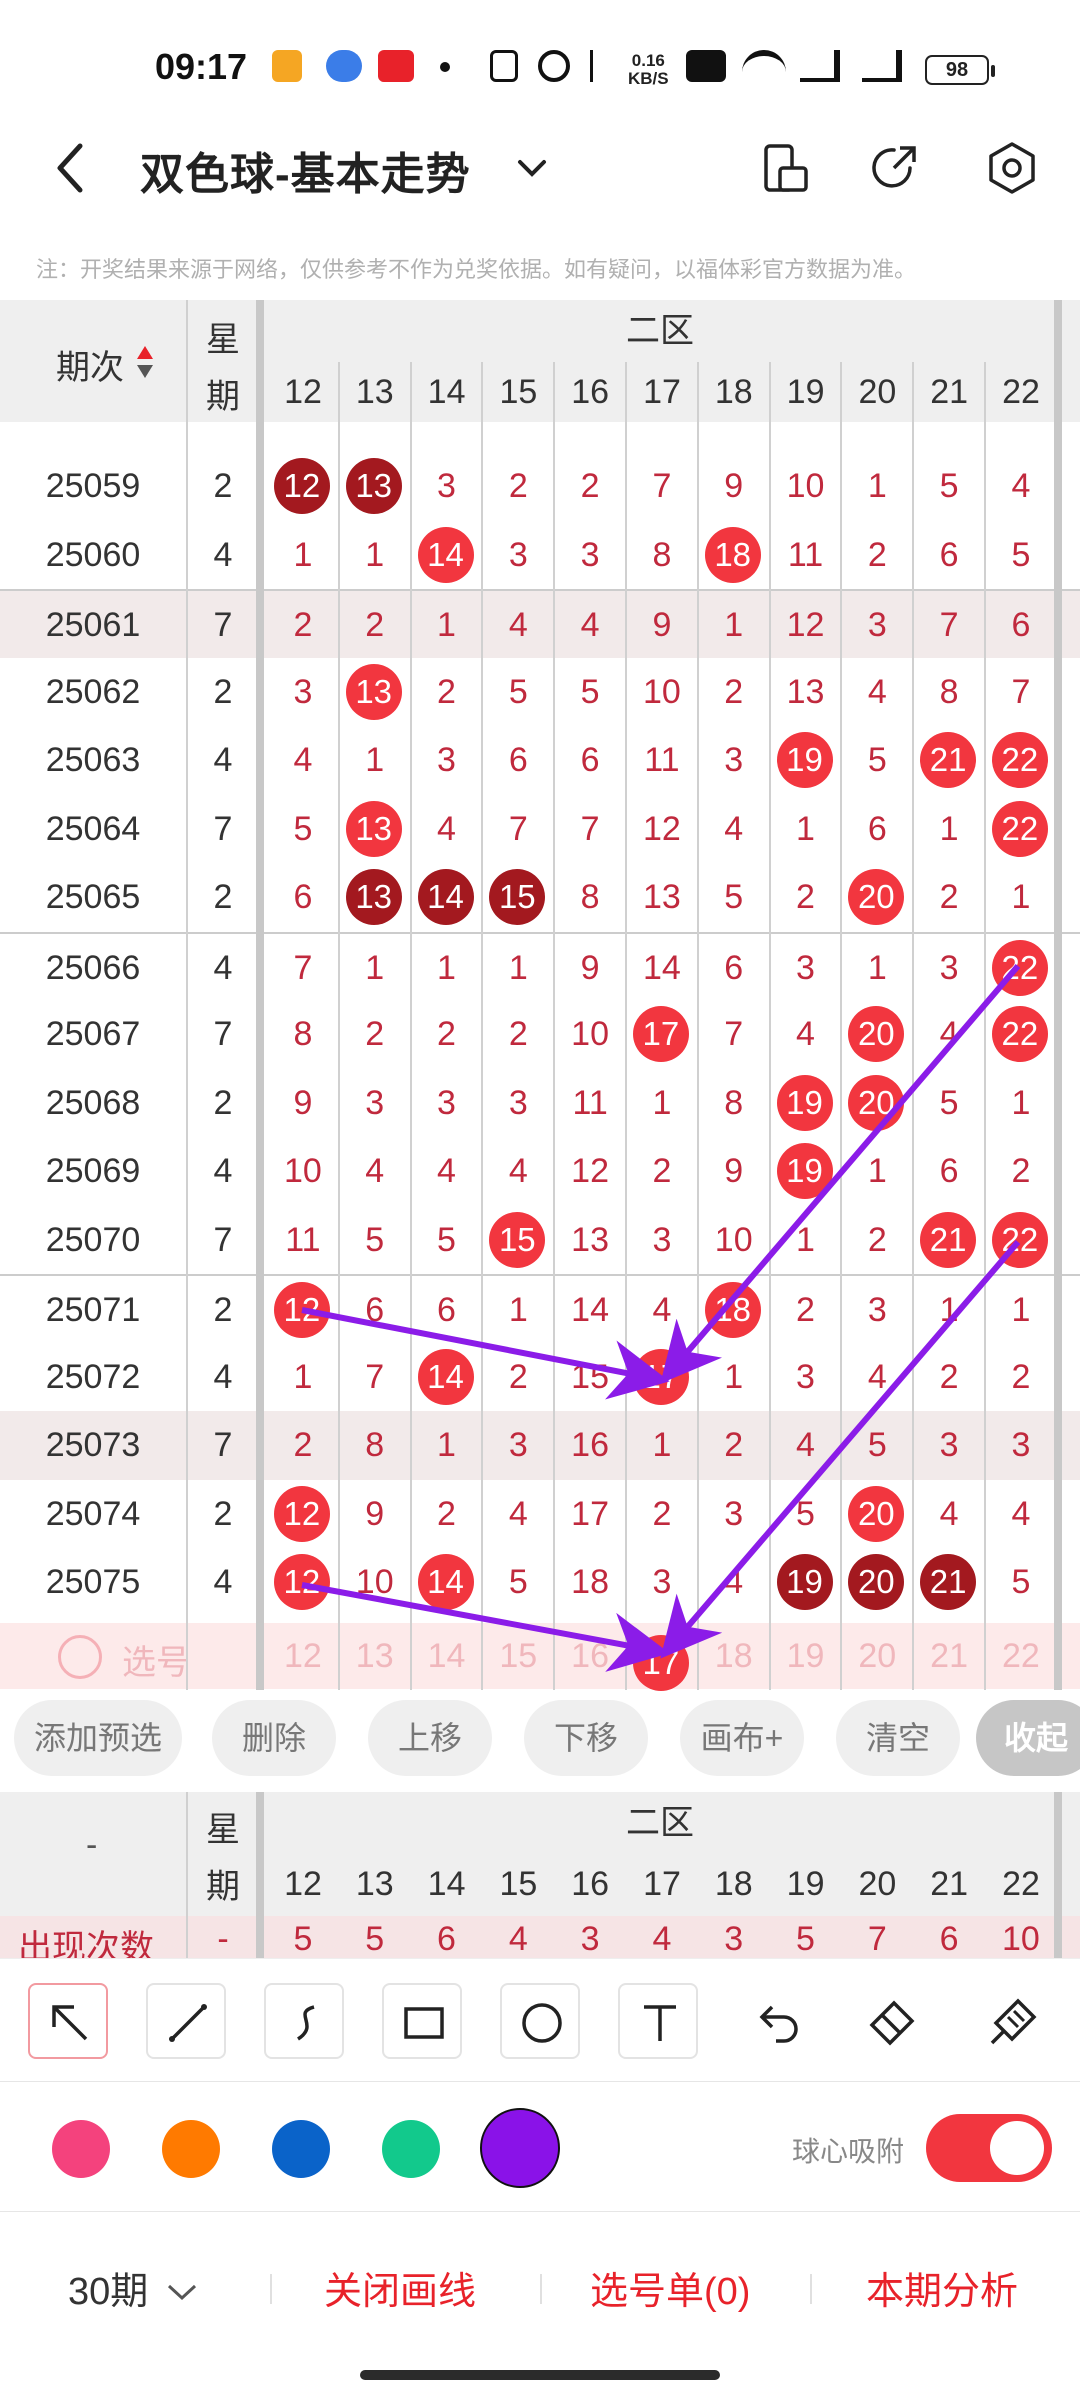  I want to click on stats-column-header: 13, so click(374, 1884).